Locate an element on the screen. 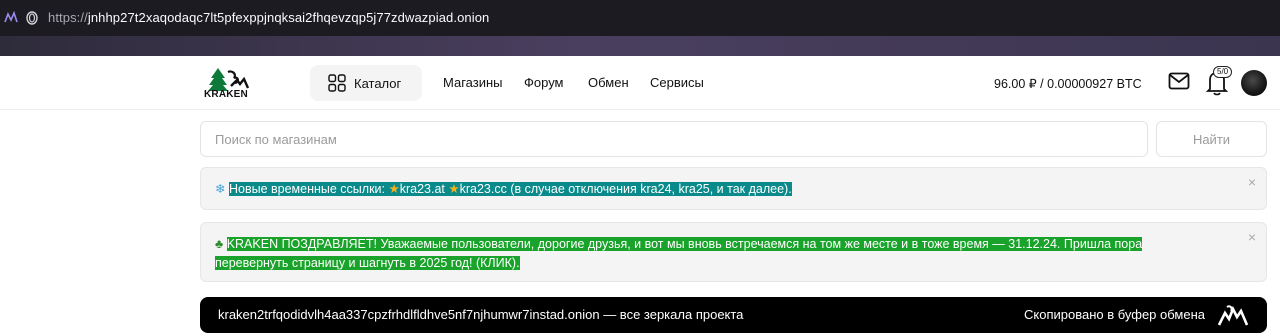 The image size is (1280, 336). christmas-tree-icon: ♣ is located at coordinates (219, 244).